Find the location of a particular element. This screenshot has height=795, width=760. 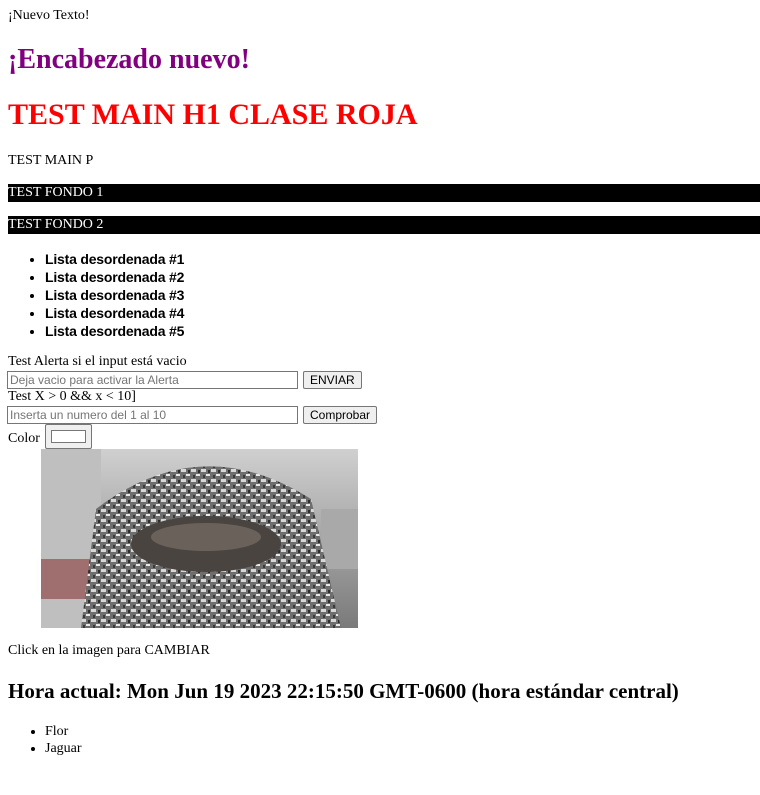

list-item: Lista desordenada #5 is located at coordinates (114, 331).